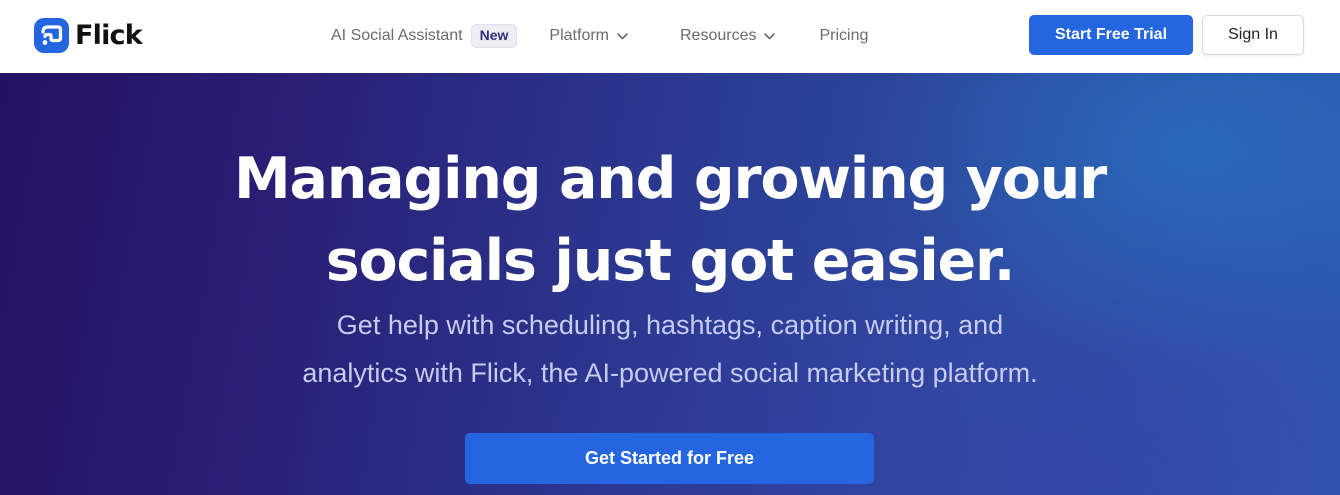 The width and height of the screenshot is (1340, 495). I want to click on sign-in-button: Sign In, so click(1253, 35).